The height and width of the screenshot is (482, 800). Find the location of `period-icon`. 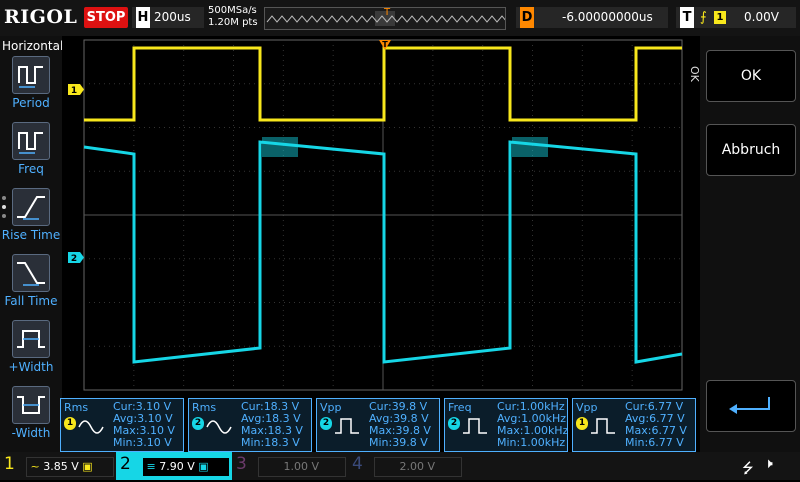

period-icon is located at coordinates (31, 75).